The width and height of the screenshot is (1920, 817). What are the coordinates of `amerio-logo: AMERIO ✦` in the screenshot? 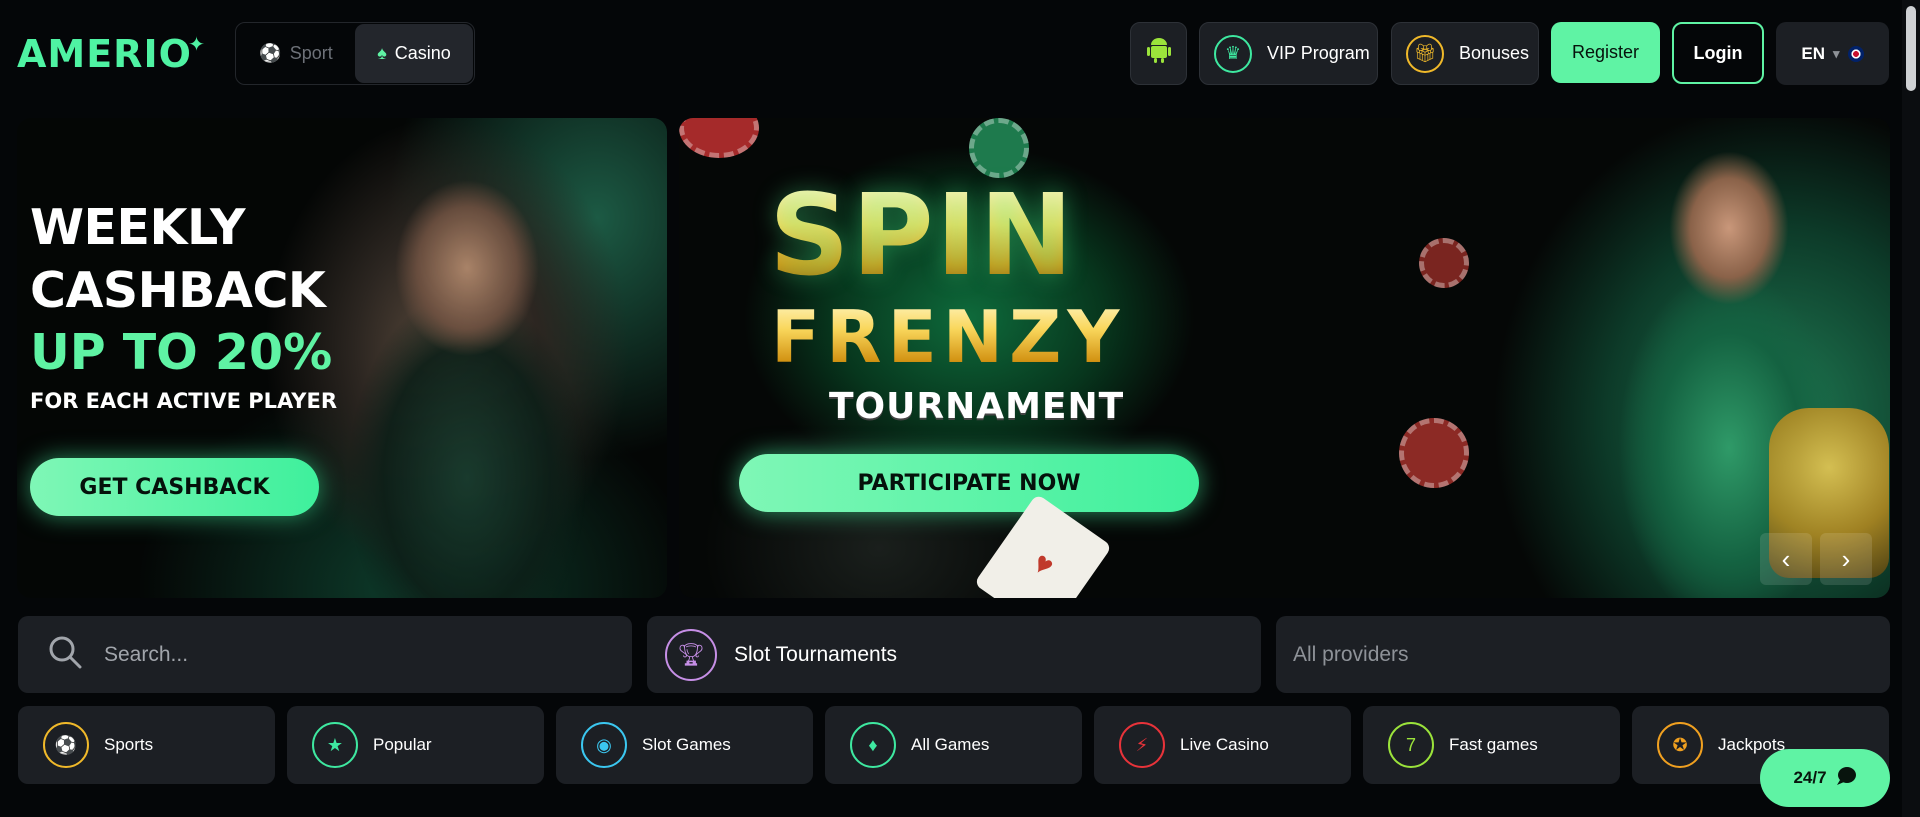 It's located at (111, 54).